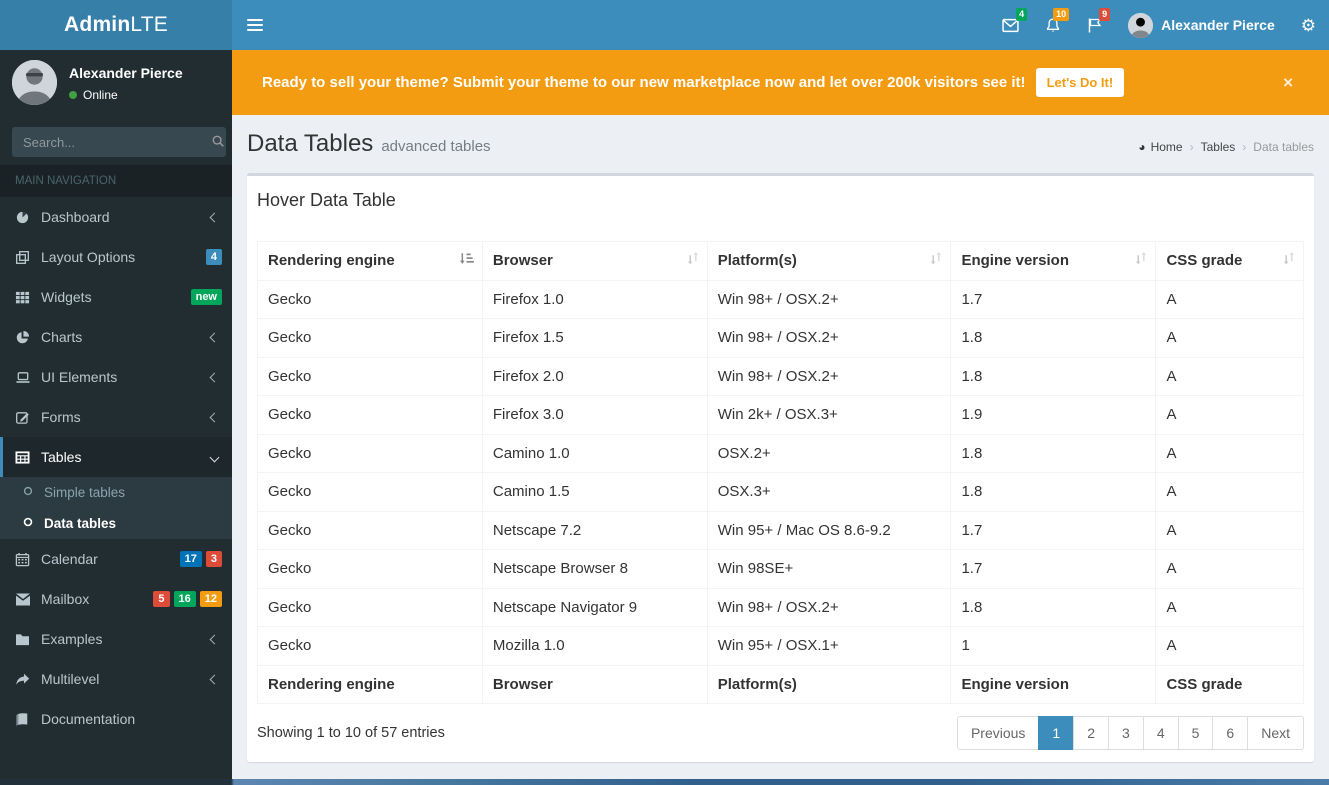  I want to click on table-row: Gecko Firefox 1.5 Win 98+ / OSX.2+ 1.8 A, so click(780, 338).